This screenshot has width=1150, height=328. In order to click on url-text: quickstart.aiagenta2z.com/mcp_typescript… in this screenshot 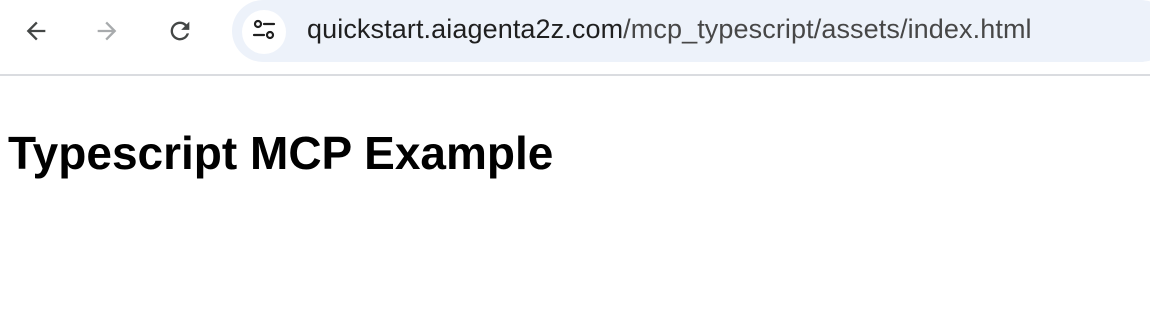, I will do `click(669, 29)`.